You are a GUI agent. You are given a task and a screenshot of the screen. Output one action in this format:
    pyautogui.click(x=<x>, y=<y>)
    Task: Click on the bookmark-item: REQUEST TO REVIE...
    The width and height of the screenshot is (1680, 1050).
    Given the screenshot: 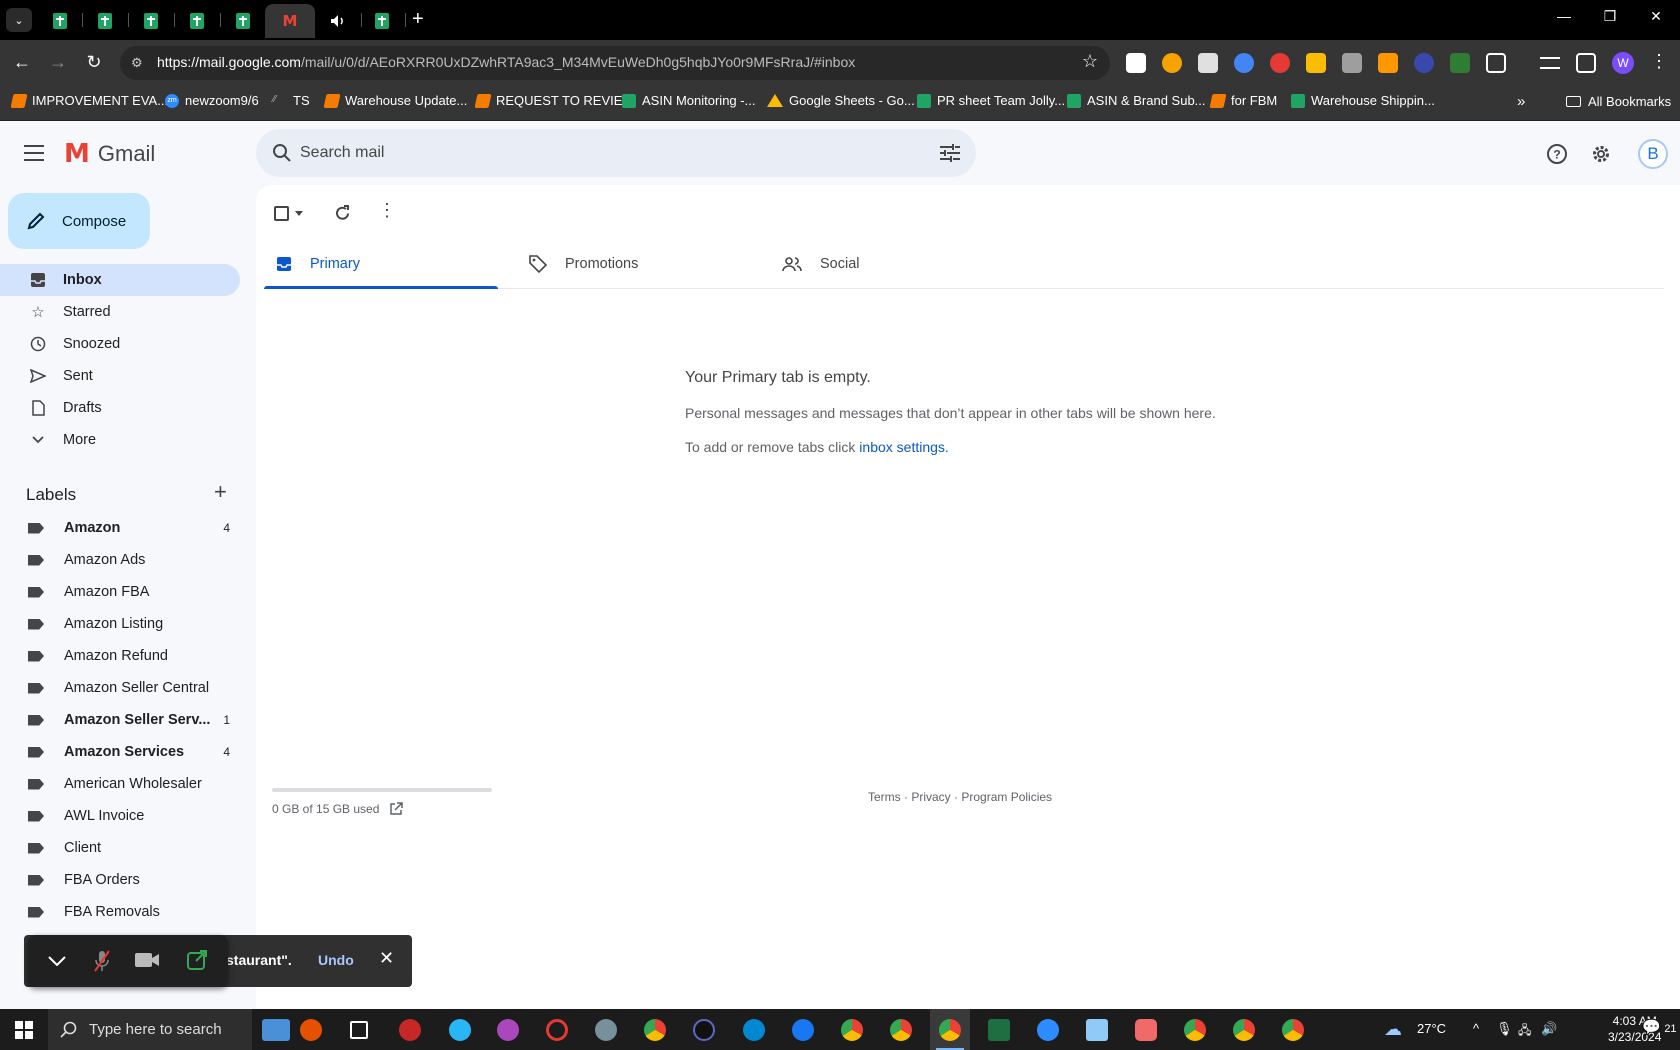 What is the action you would take?
    pyautogui.click(x=553, y=100)
    